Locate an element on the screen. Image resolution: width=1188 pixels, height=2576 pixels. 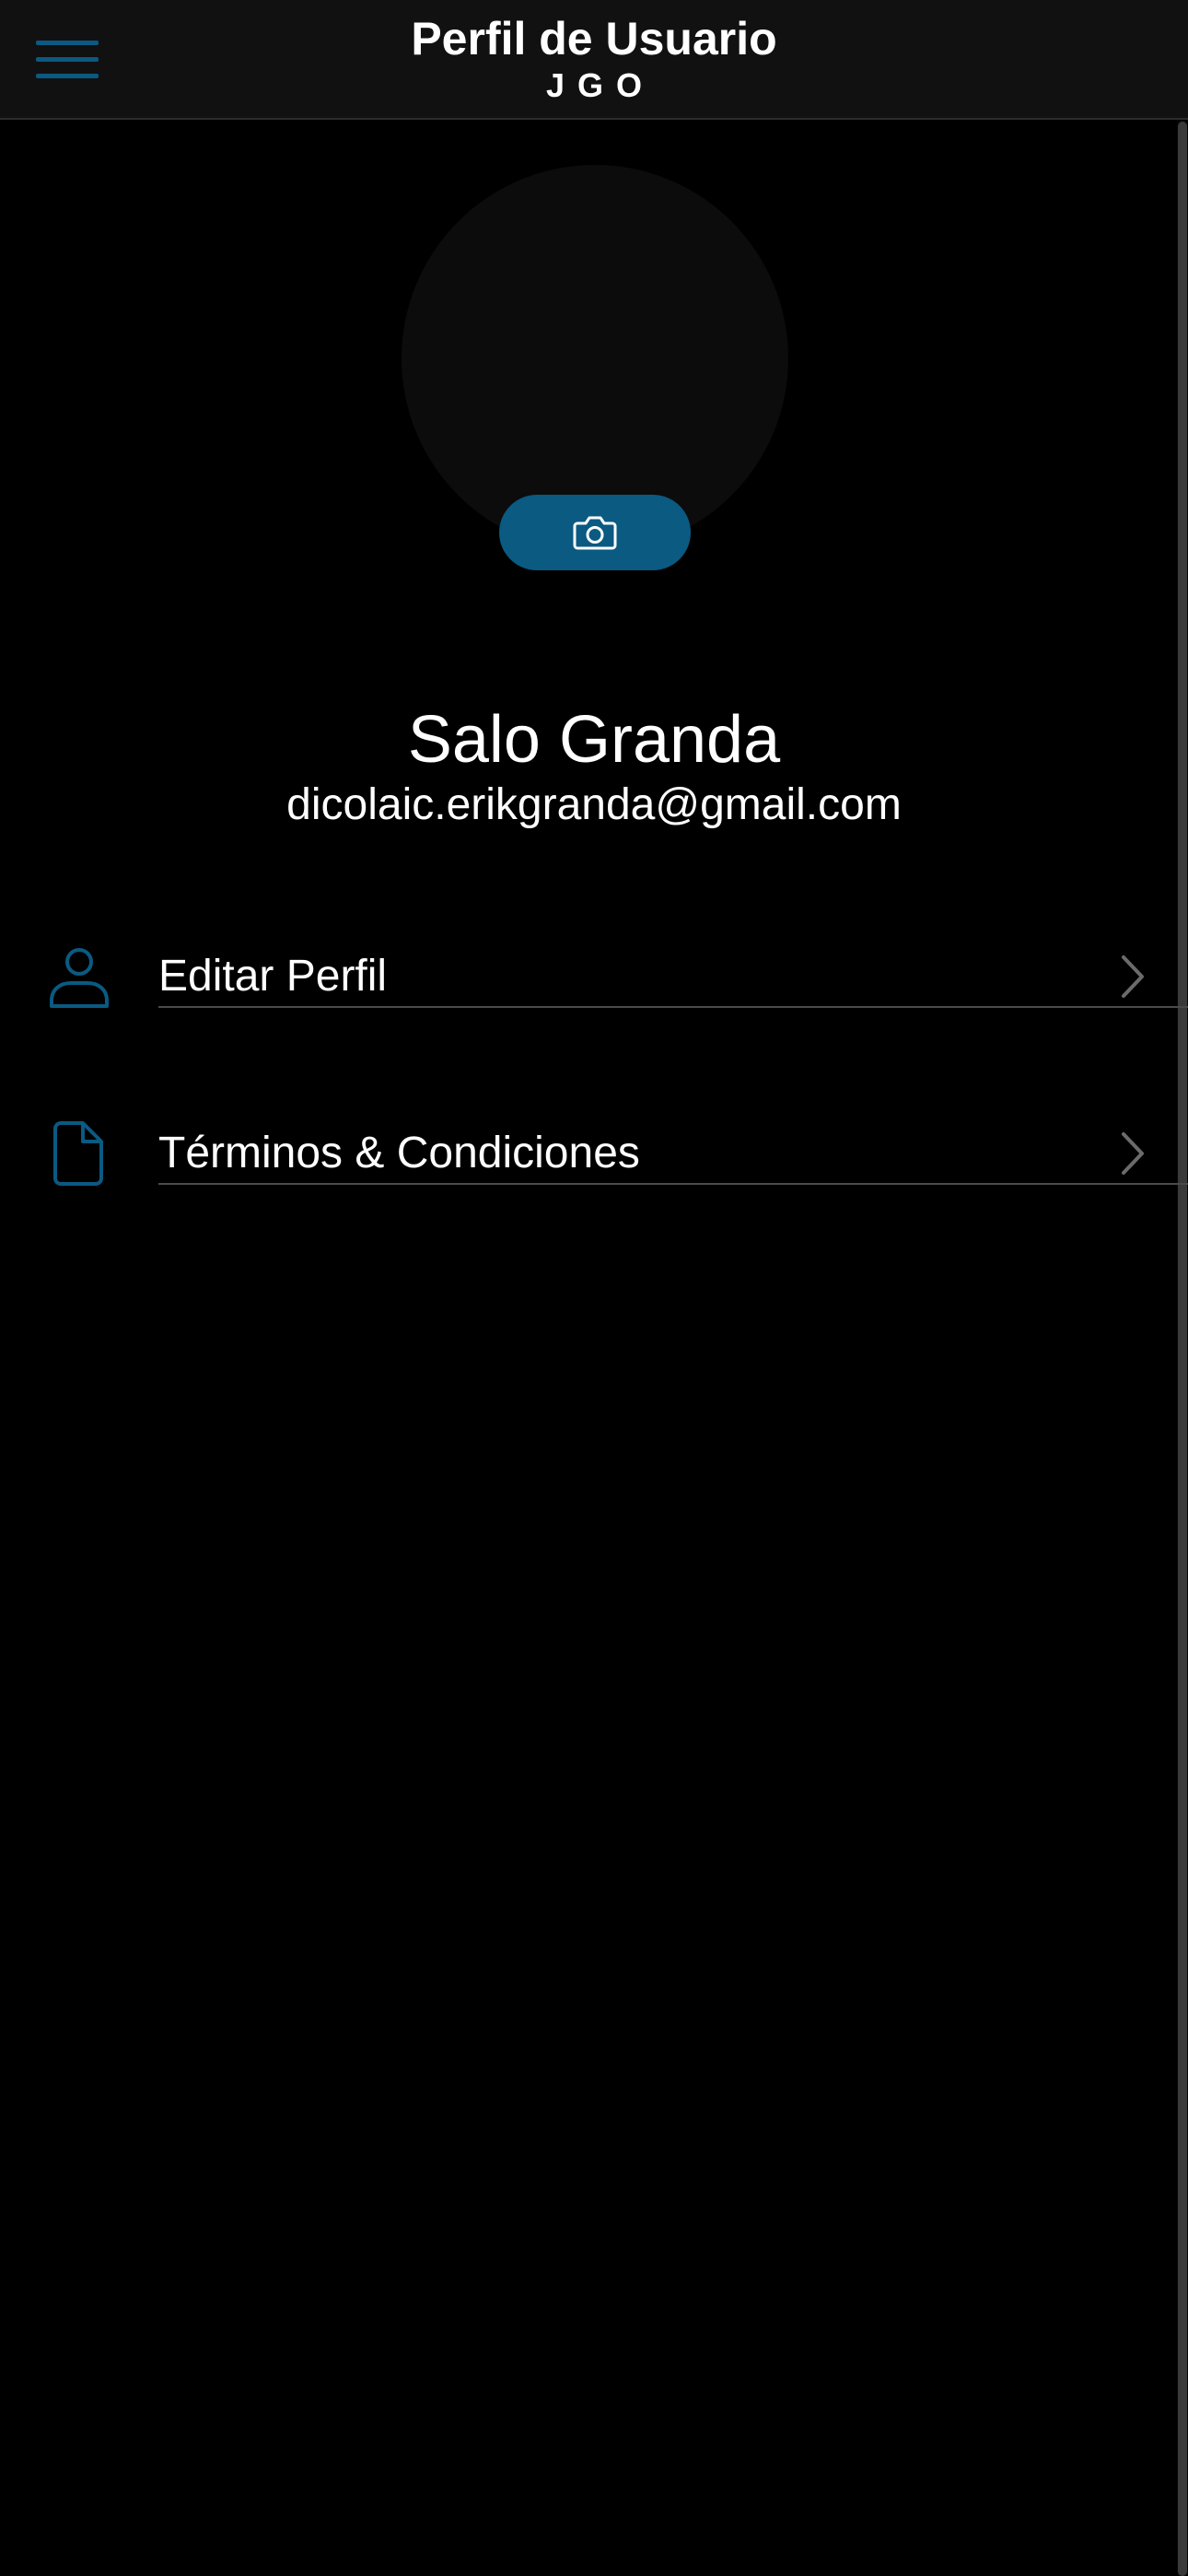
page-title: Perfil de Usuario is located at coordinates (594, 38).